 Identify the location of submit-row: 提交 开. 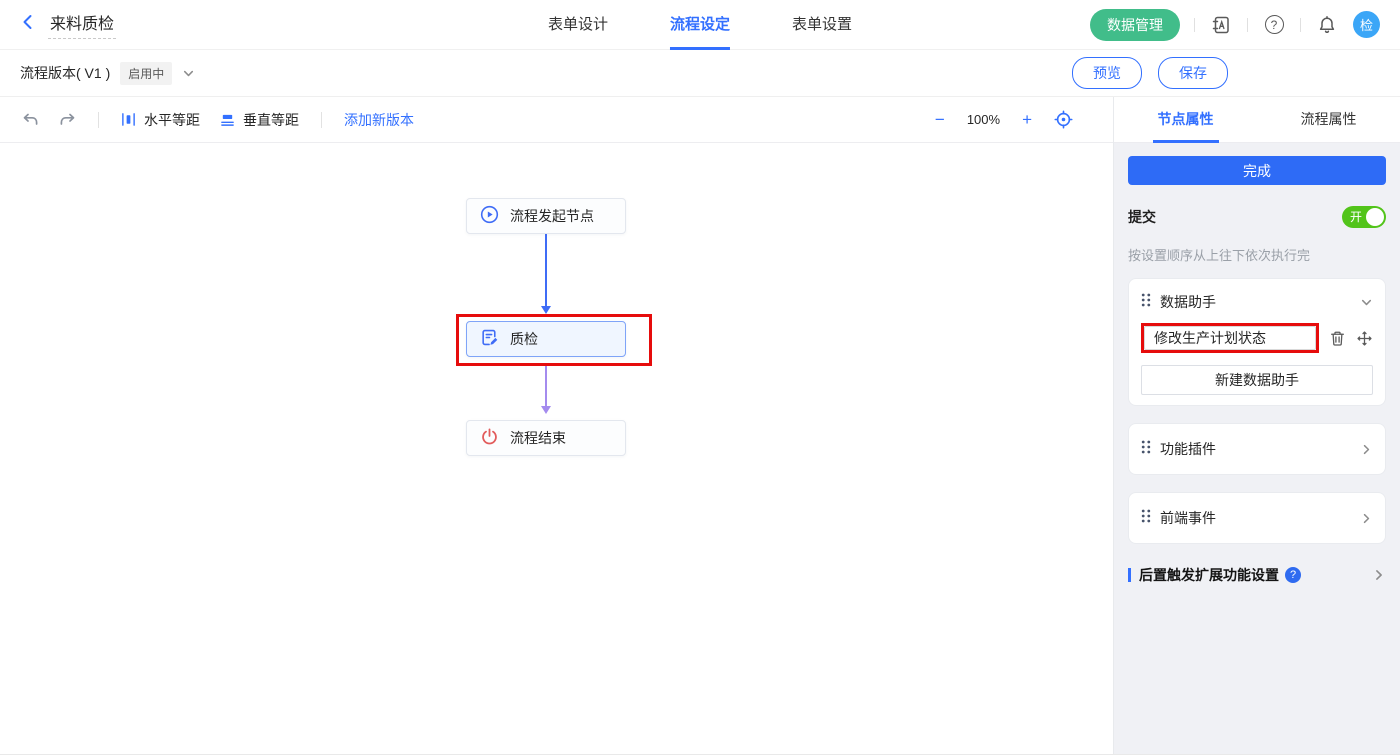
(1257, 217).